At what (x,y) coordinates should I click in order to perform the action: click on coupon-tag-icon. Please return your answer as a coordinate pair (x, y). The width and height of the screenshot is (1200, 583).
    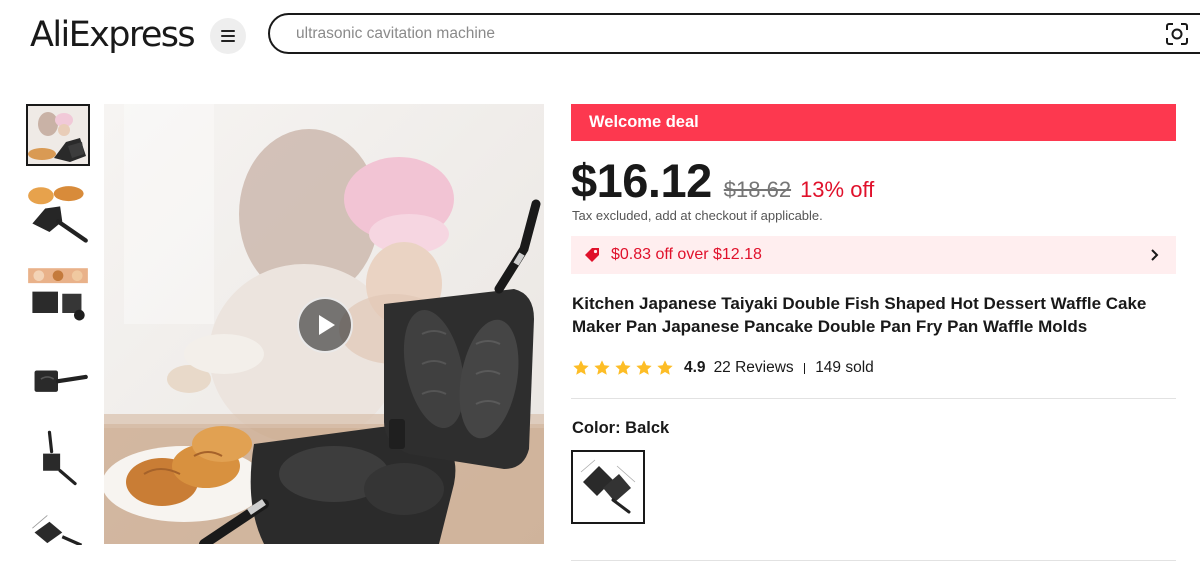
    Looking at the image, I should click on (592, 255).